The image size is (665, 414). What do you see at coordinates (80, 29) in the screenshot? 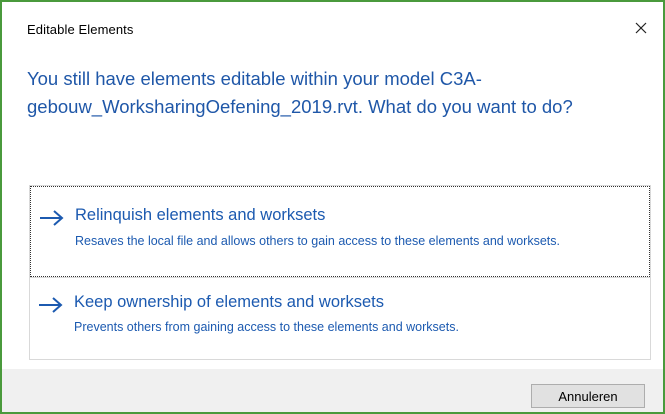
I see `dialog-title: Editable Elements` at bounding box center [80, 29].